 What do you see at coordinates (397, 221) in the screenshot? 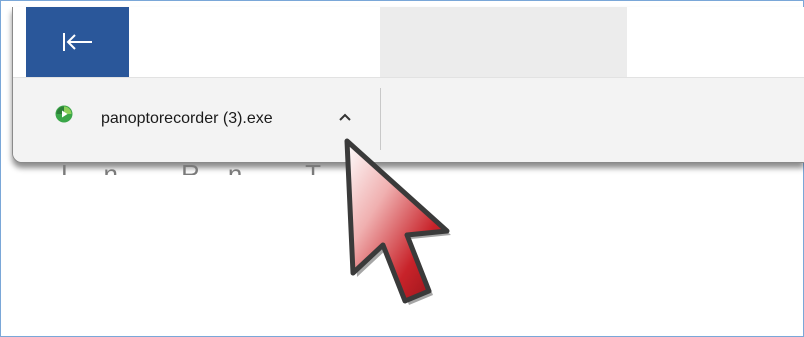
I see `mouse-pointer-icon` at bounding box center [397, 221].